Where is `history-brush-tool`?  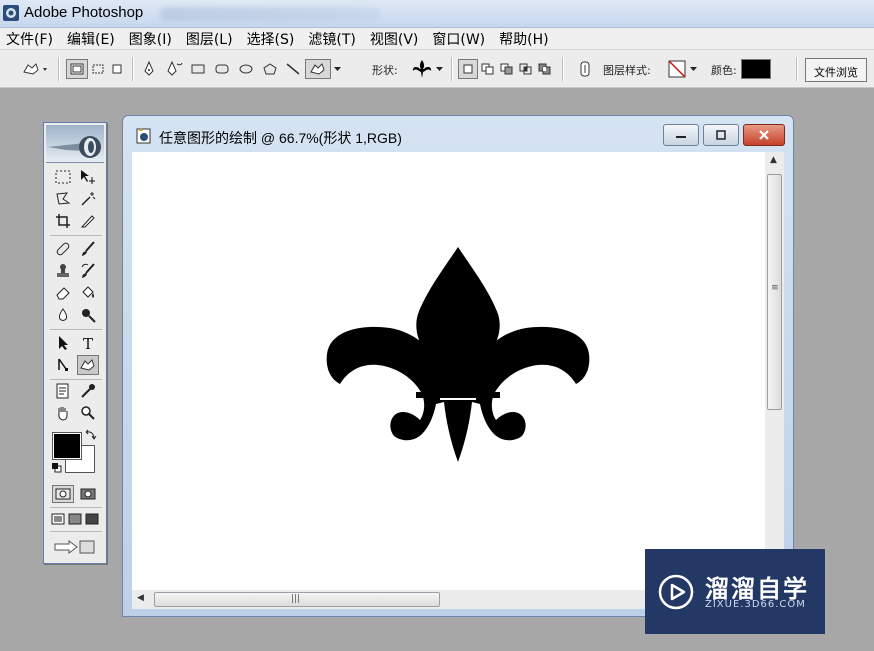
history-brush-tool is located at coordinates (88, 271).